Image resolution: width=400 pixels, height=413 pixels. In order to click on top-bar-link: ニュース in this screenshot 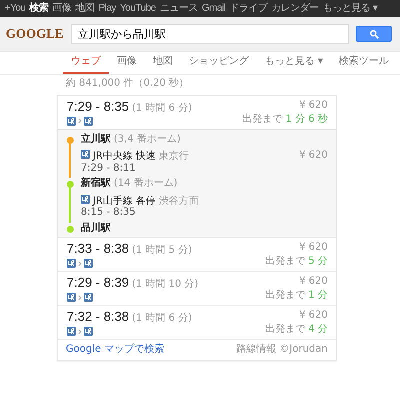, I will do `click(179, 8)`.